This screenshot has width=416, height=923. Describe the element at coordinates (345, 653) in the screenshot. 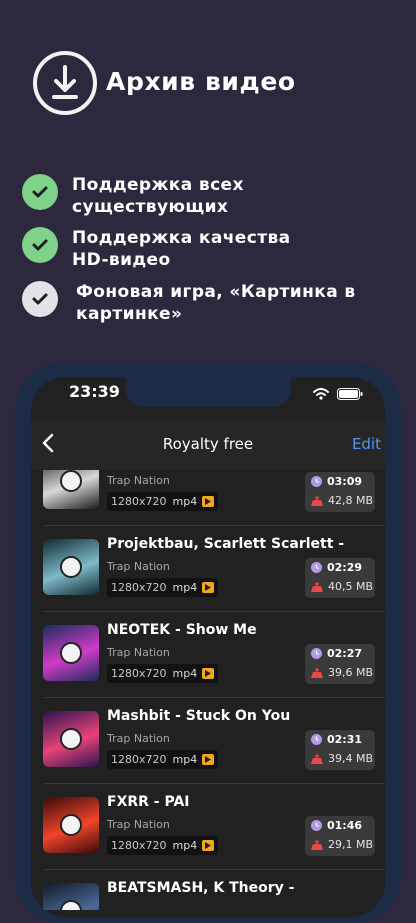

I see `video-duration: 02:27` at that location.